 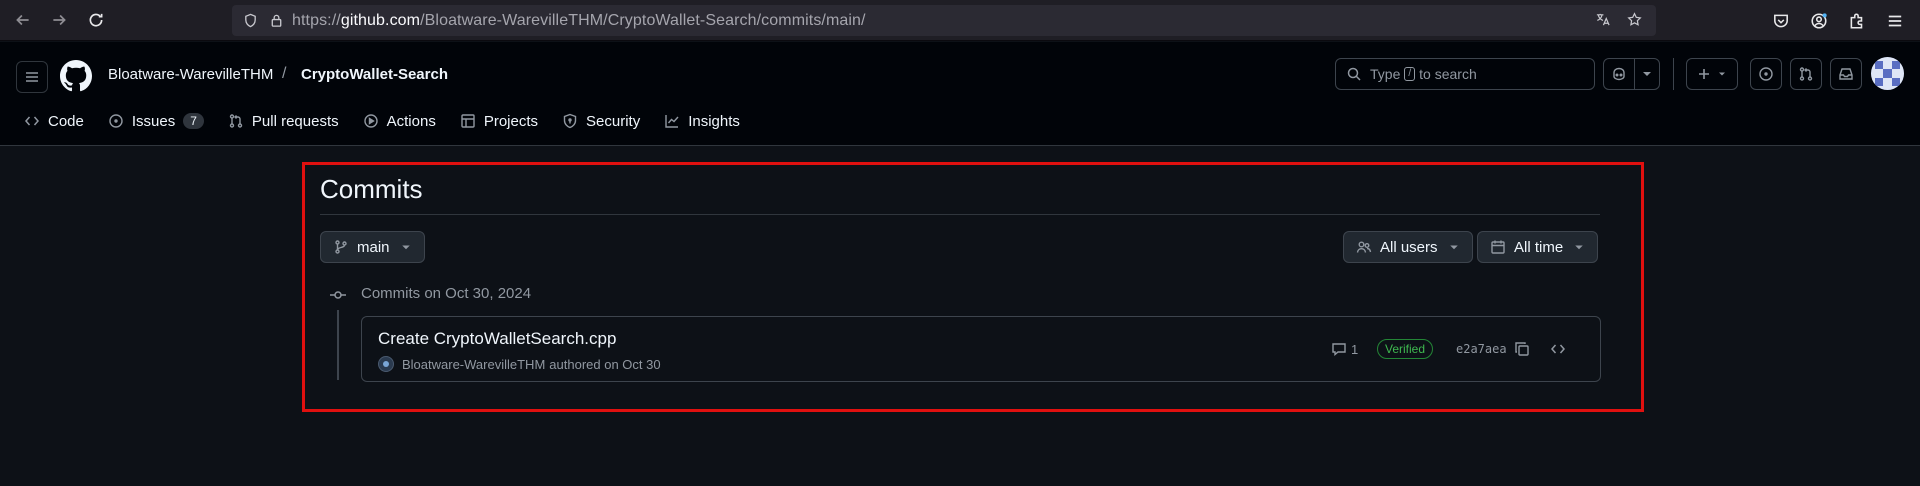 I want to click on tab-projects: Projects, so click(x=499, y=121).